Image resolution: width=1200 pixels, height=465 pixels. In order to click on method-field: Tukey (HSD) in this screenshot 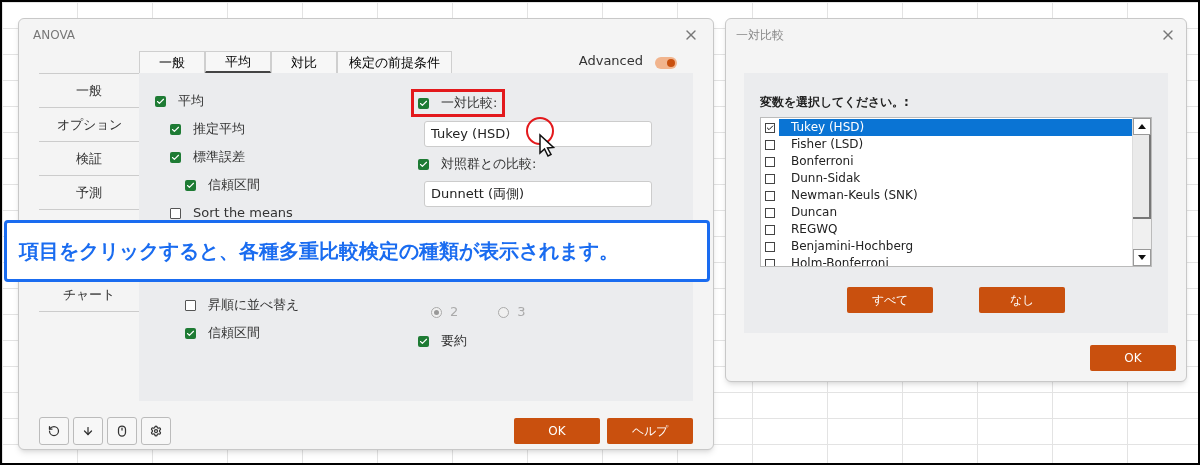, I will do `click(538, 134)`.